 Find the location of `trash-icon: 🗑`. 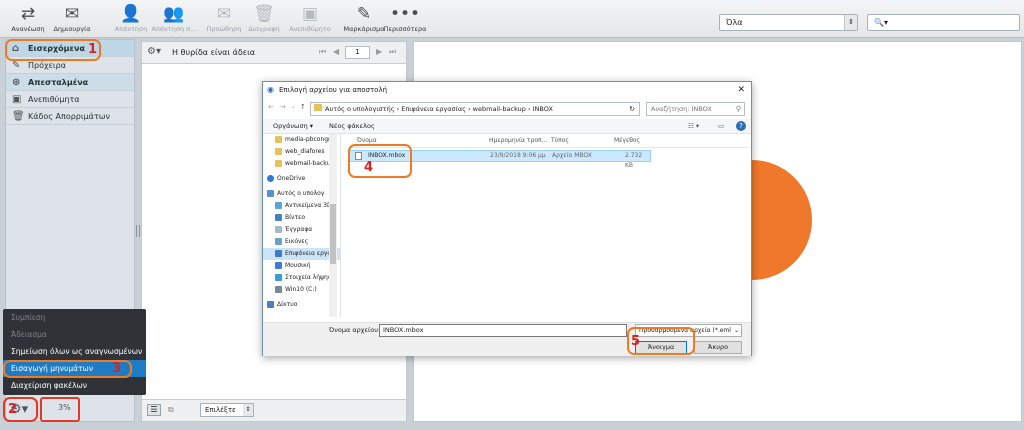

trash-icon: 🗑 is located at coordinates (18, 116).